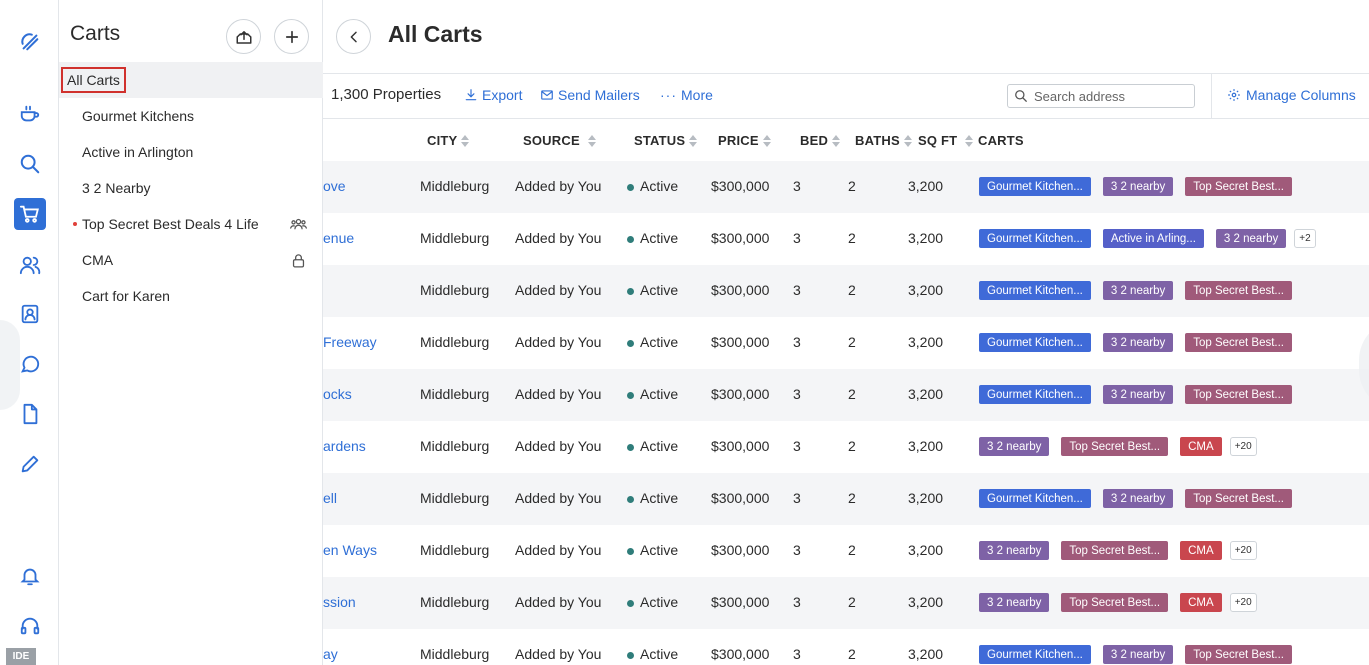  I want to click on people-icon, so click(30, 265).